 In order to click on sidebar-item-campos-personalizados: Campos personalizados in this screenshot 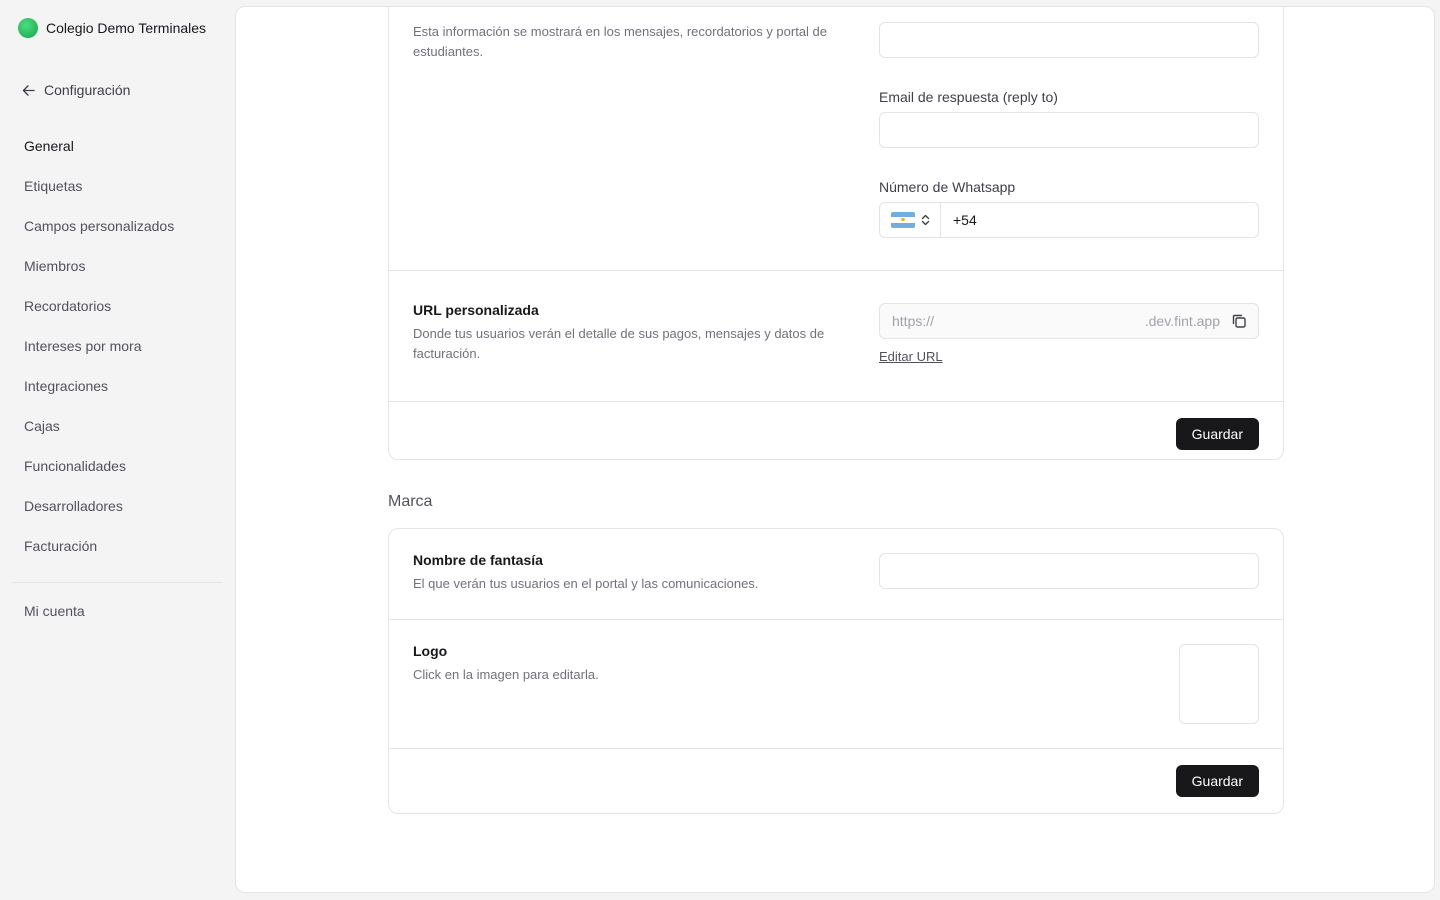, I will do `click(99, 226)`.